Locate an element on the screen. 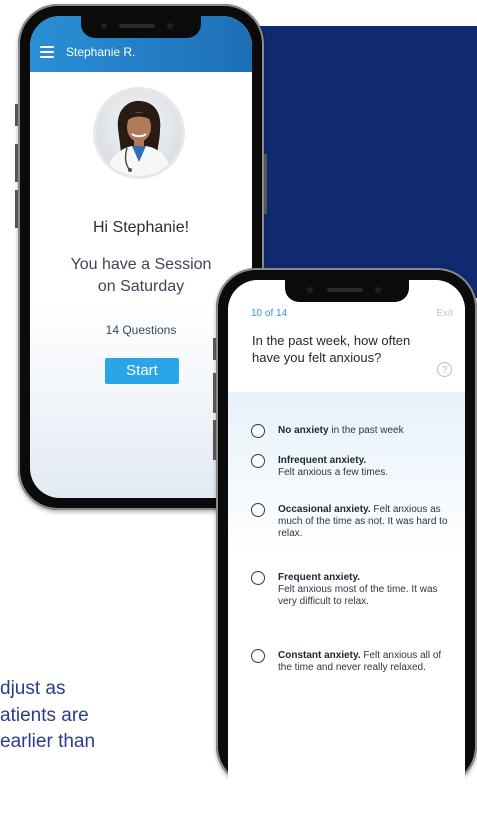  greeting-text: Hi Stephanie! is located at coordinates (141, 227).